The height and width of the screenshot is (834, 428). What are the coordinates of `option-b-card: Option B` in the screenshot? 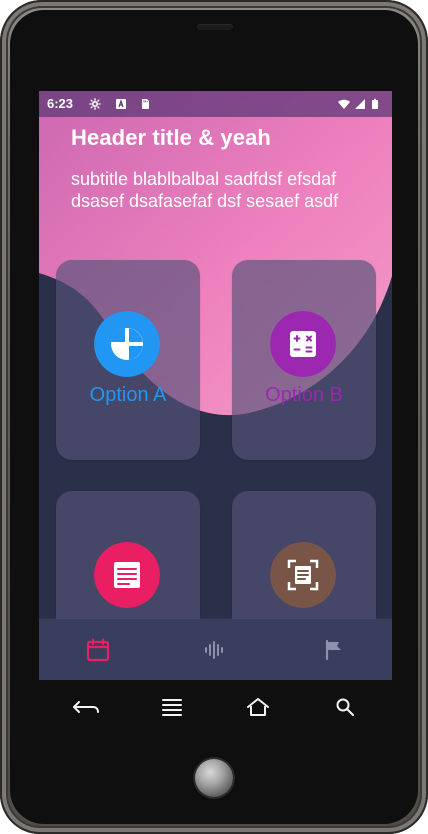 It's located at (304, 360).